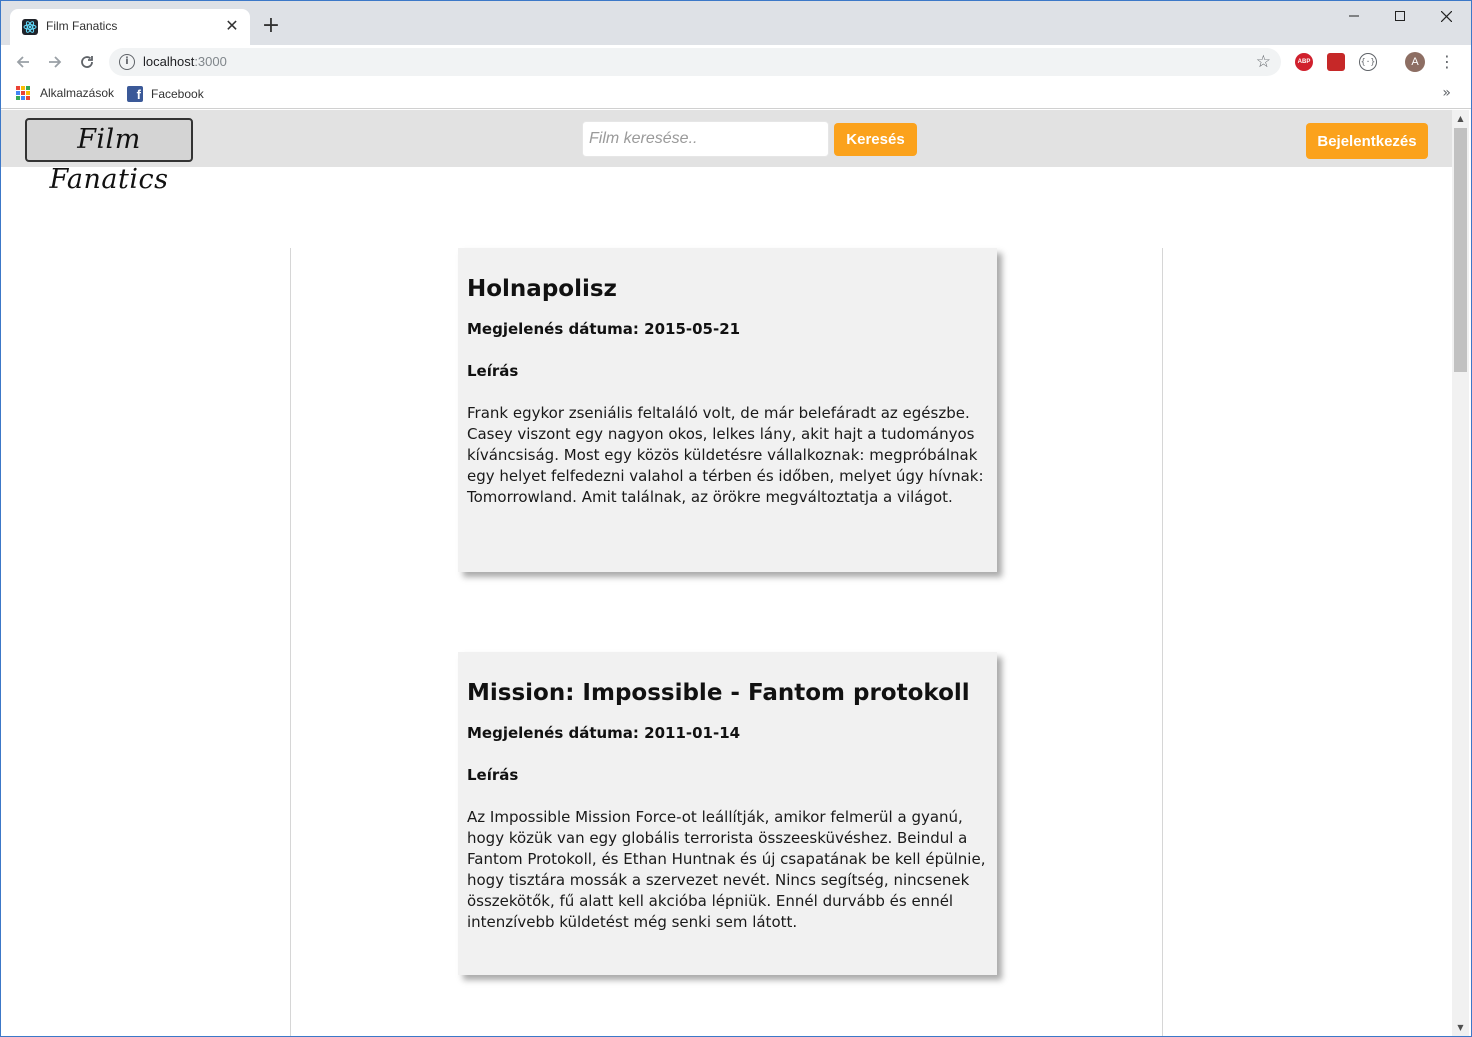 The width and height of the screenshot is (1472, 1037). Describe the element at coordinates (1446, 93) in the screenshot. I see `chevron-double-right-icon: »` at that location.